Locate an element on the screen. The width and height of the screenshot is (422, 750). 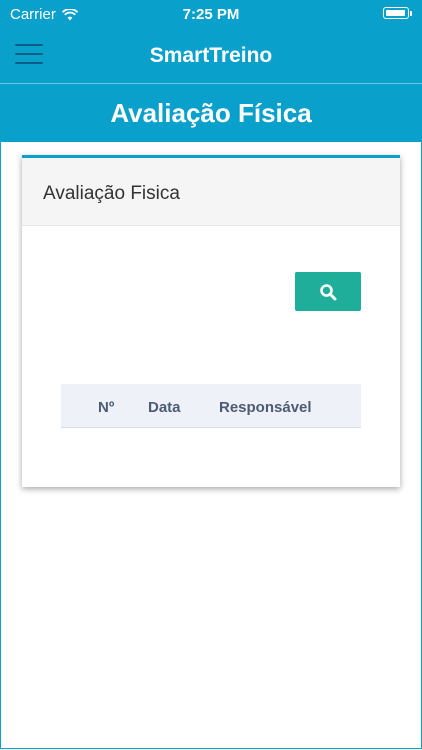
search-button is located at coordinates (328, 291).